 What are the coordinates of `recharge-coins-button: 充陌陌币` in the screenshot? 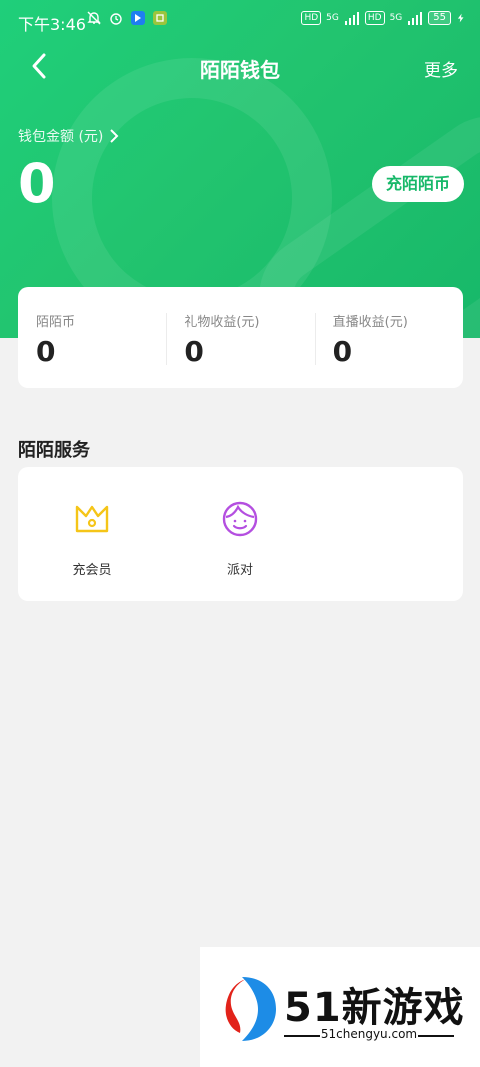 It's located at (417, 184).